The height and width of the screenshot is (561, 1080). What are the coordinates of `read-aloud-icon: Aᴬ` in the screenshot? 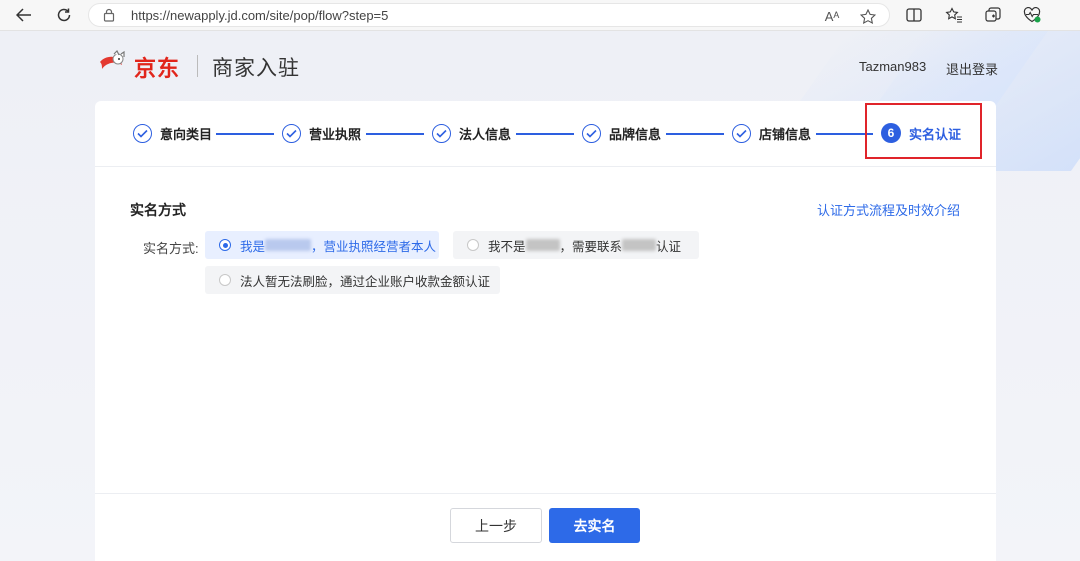 It's located at (832, 16).